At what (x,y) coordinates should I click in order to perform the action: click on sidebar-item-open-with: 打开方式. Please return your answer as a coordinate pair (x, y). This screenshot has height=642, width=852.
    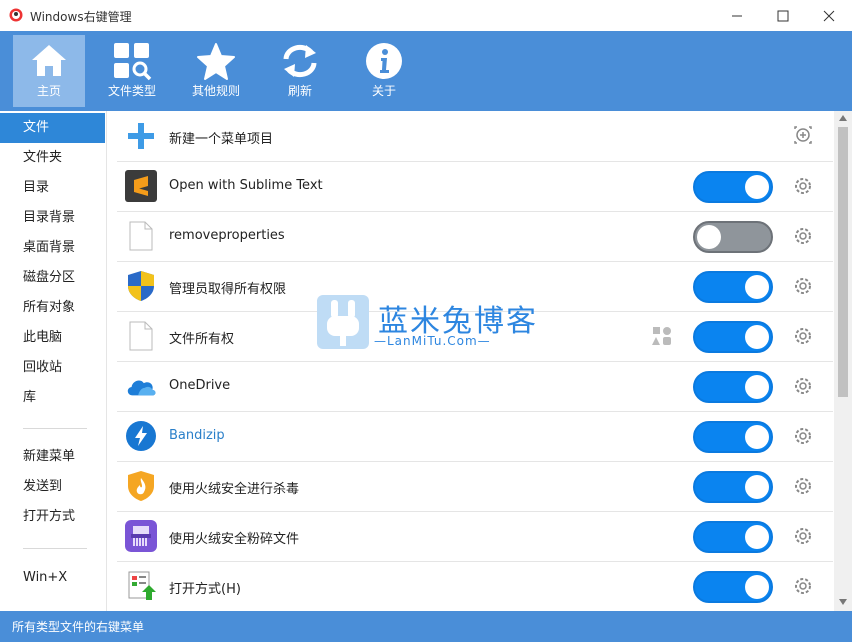
    Looking at the image, I should click on (52, 517).